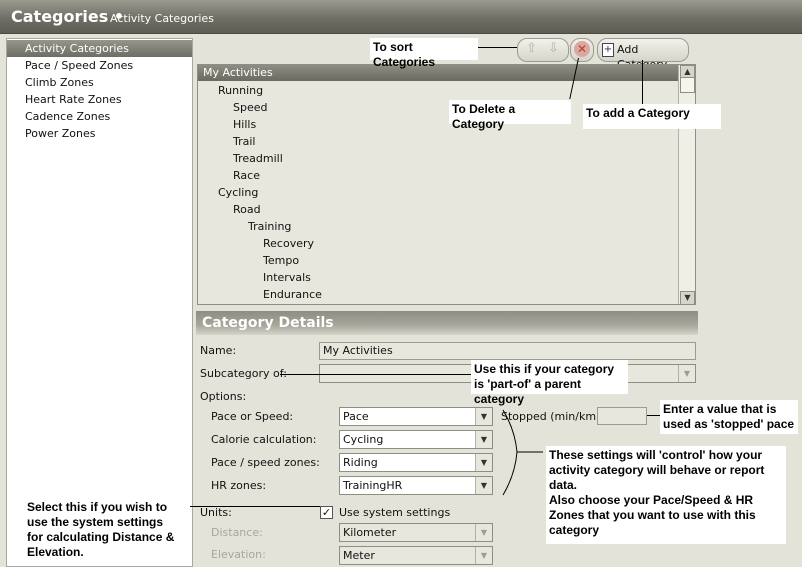 Image resolution: width=802 pixels, height=567 pixels. Describe the element at coordinates (162, 18) in the screenshot. I see `page-subtitle: Activity Categories` at that location.